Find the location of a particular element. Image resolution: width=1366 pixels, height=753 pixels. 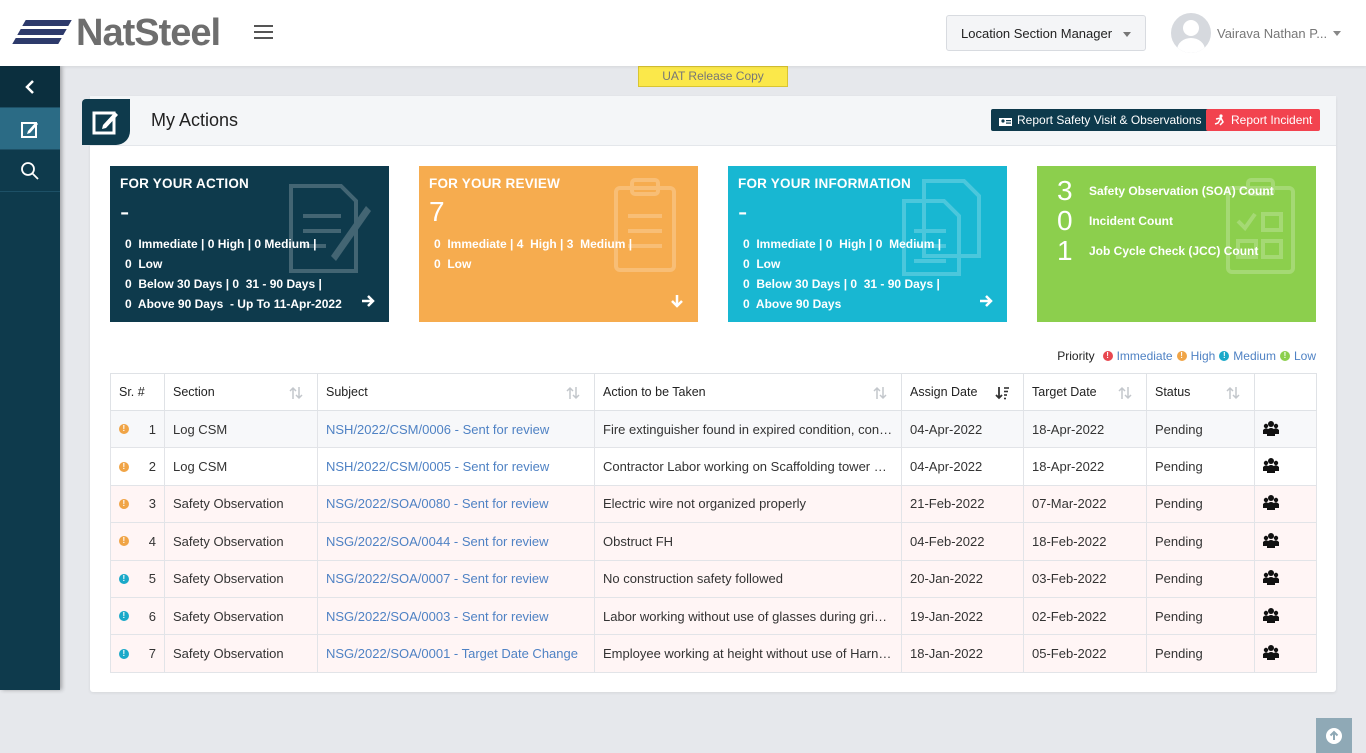

incident-count-label: Incident Count is located at coordinates (1131, 221).